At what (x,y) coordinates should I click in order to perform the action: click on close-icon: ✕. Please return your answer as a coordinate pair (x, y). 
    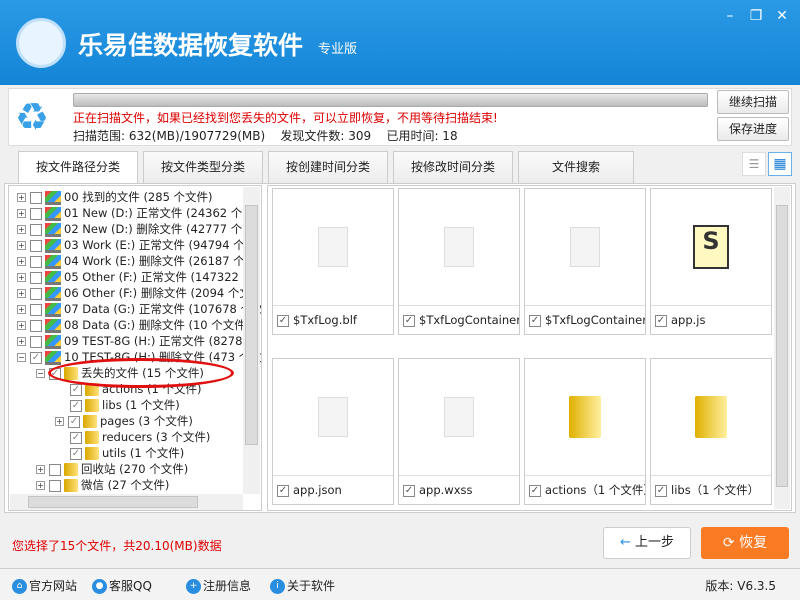
    Looking at the image, I should click on (782, 16).